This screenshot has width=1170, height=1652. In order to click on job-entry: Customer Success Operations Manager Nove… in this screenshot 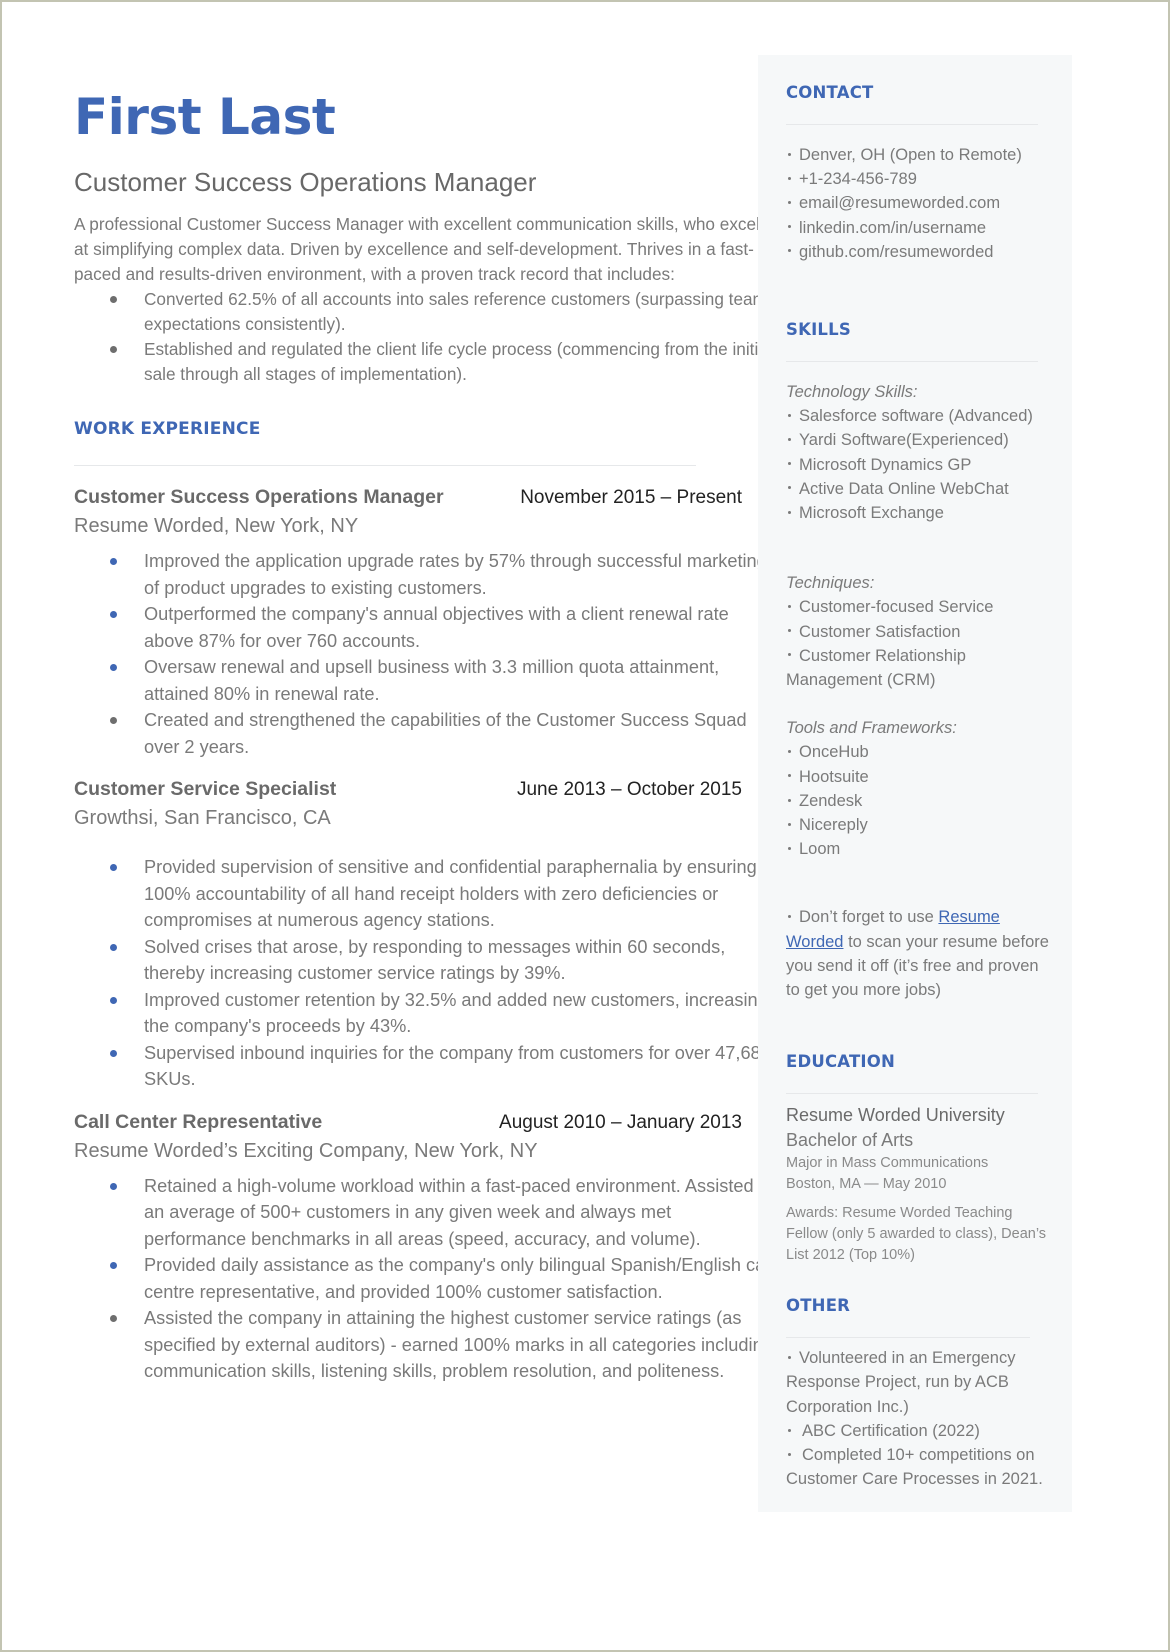, I will do `click(424, 623)`.